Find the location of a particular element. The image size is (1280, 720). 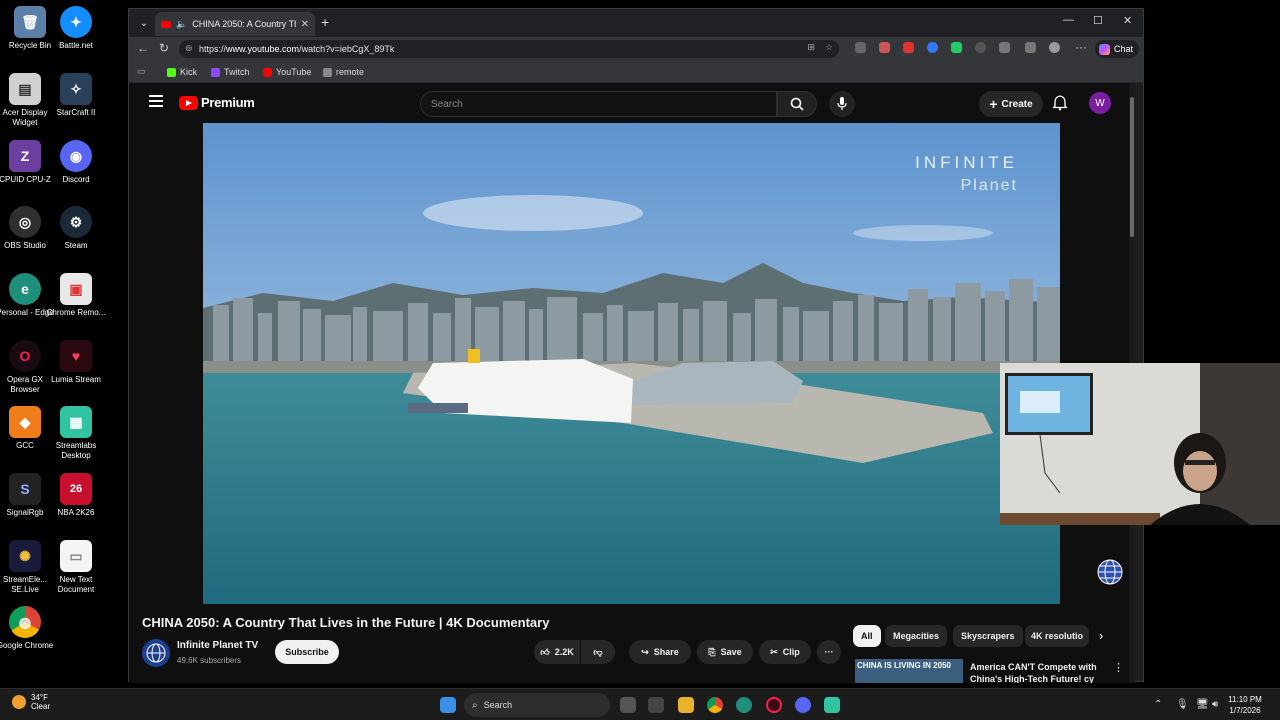

like-button: 👍︎ 2.2K is located at coordinates (557, 652).